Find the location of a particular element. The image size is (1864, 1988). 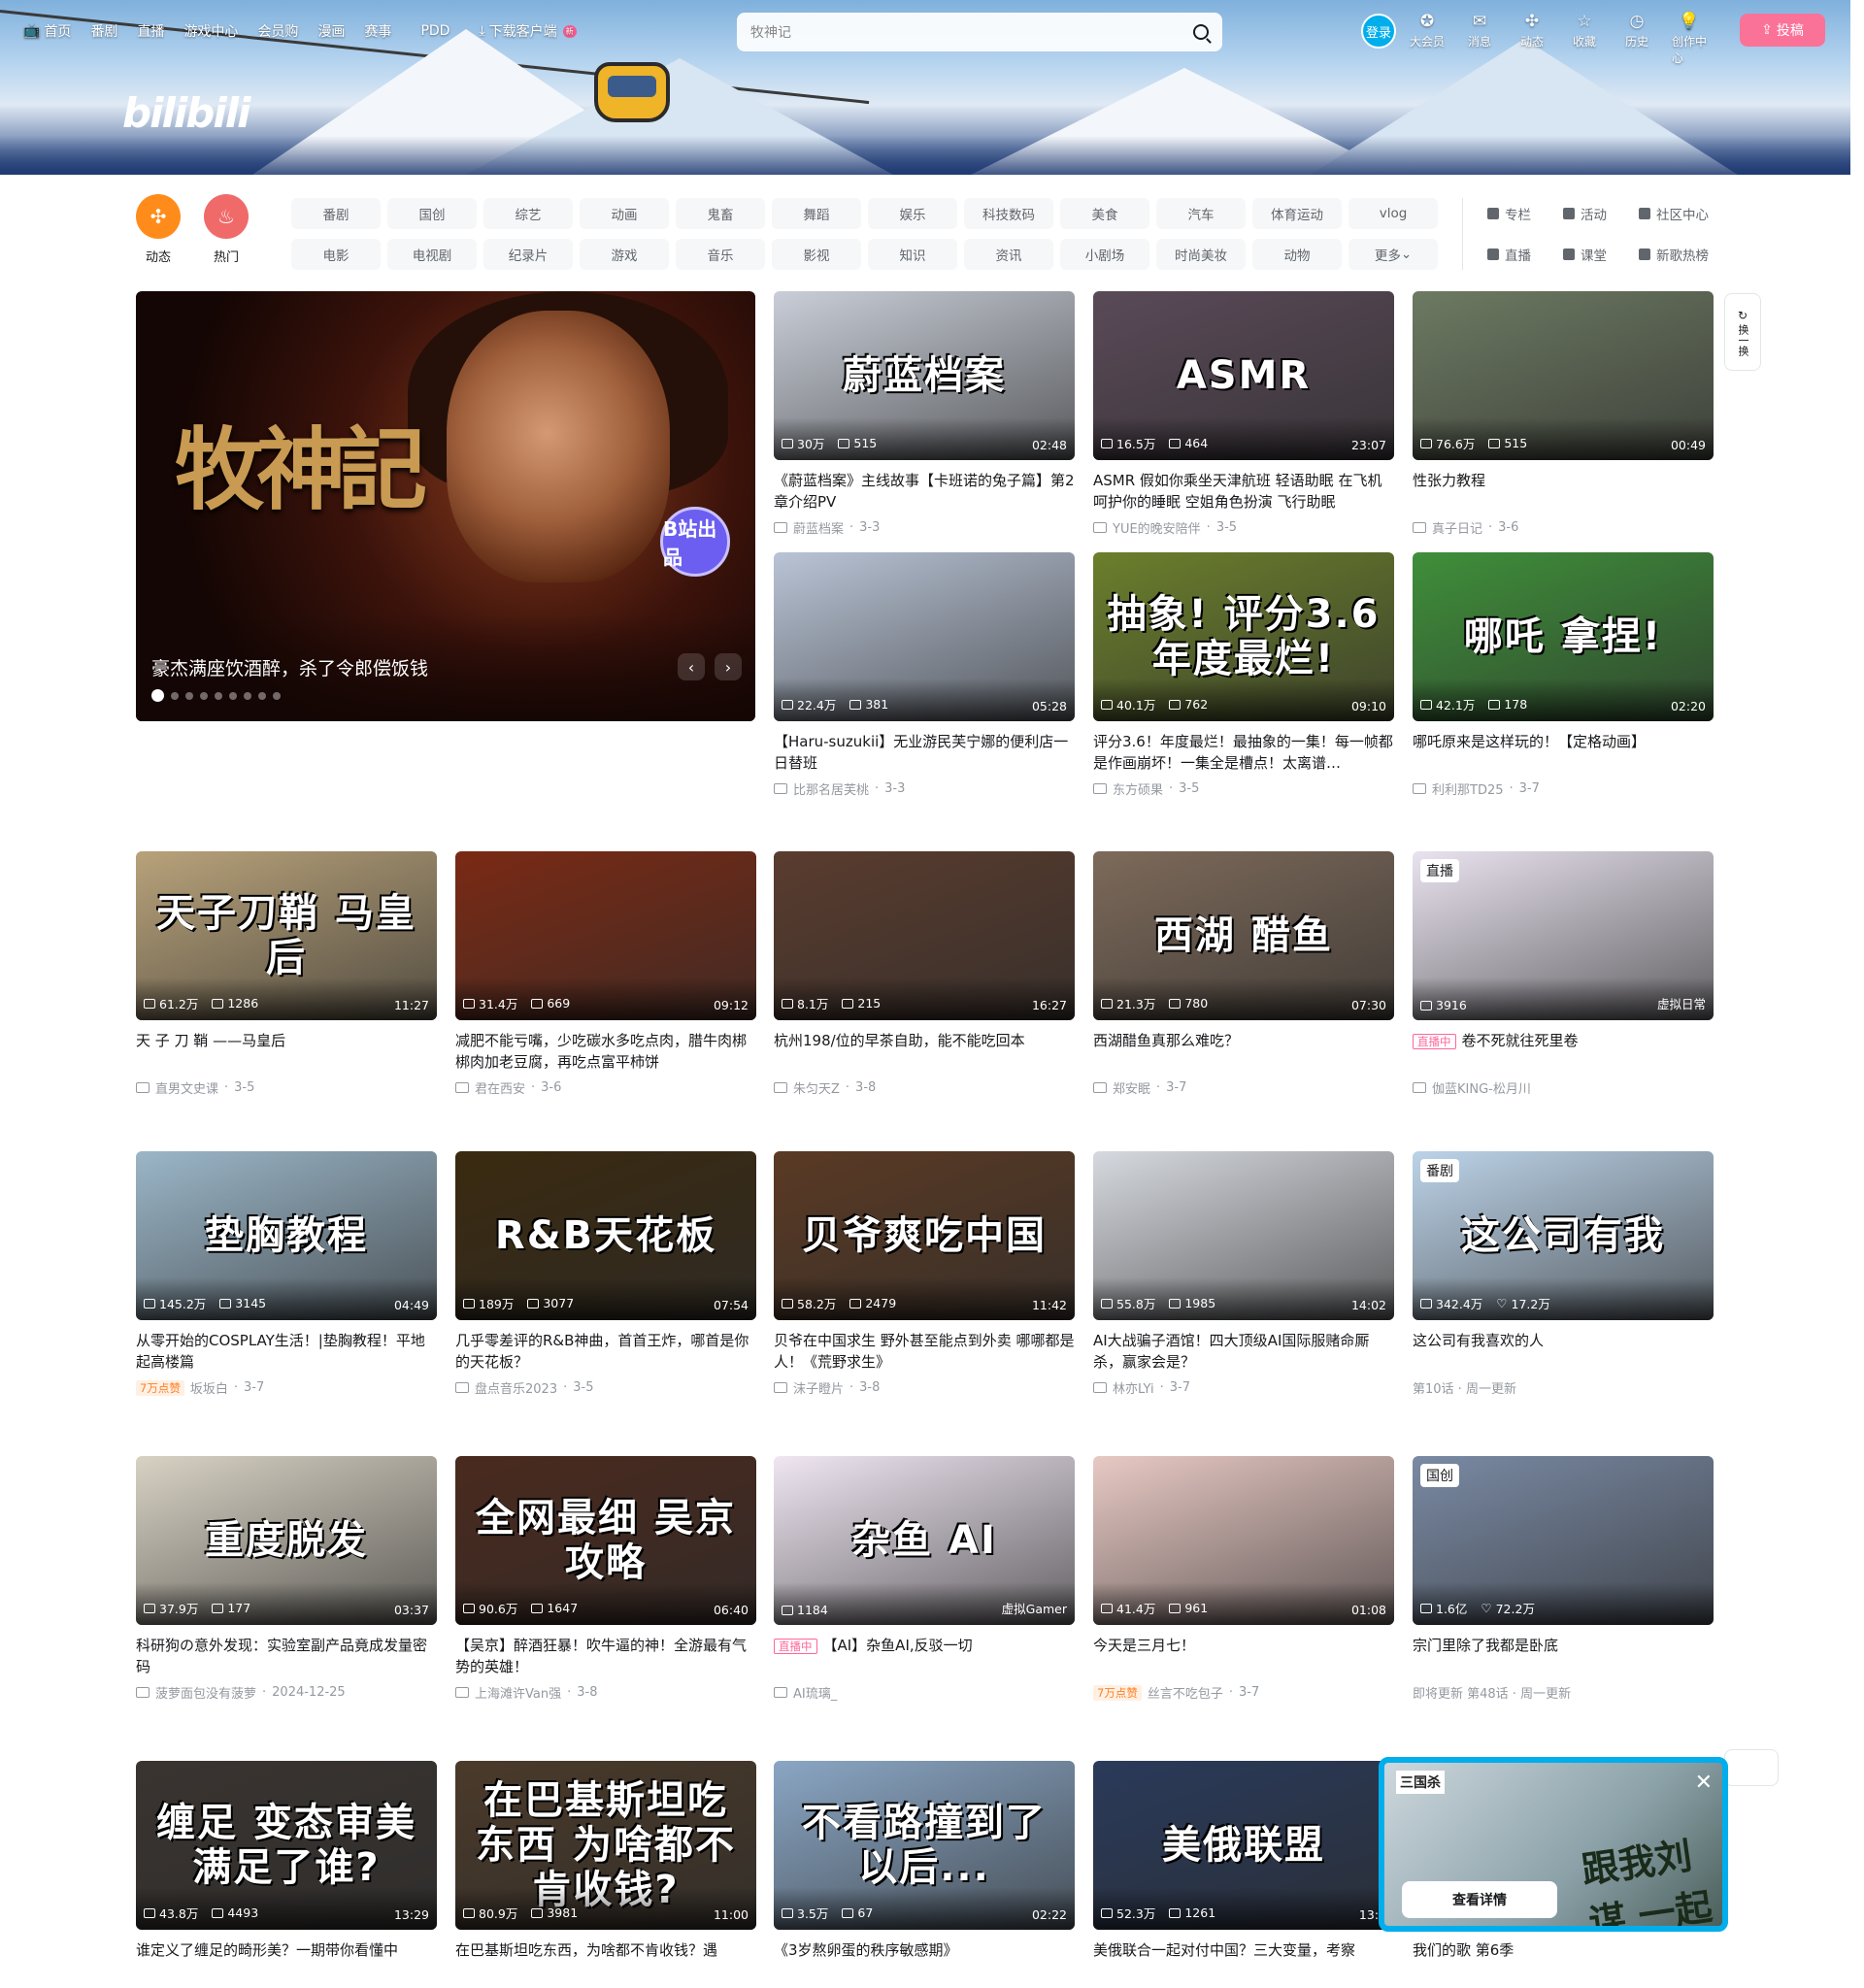

favorites-button: ☆ 收藏 is located at coordinates (1584, 39).